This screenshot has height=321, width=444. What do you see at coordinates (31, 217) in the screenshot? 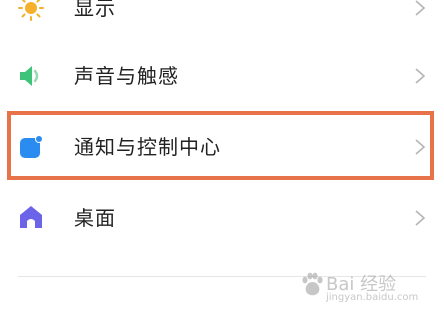
I see `home-icon` at bounding box center [31, 217].